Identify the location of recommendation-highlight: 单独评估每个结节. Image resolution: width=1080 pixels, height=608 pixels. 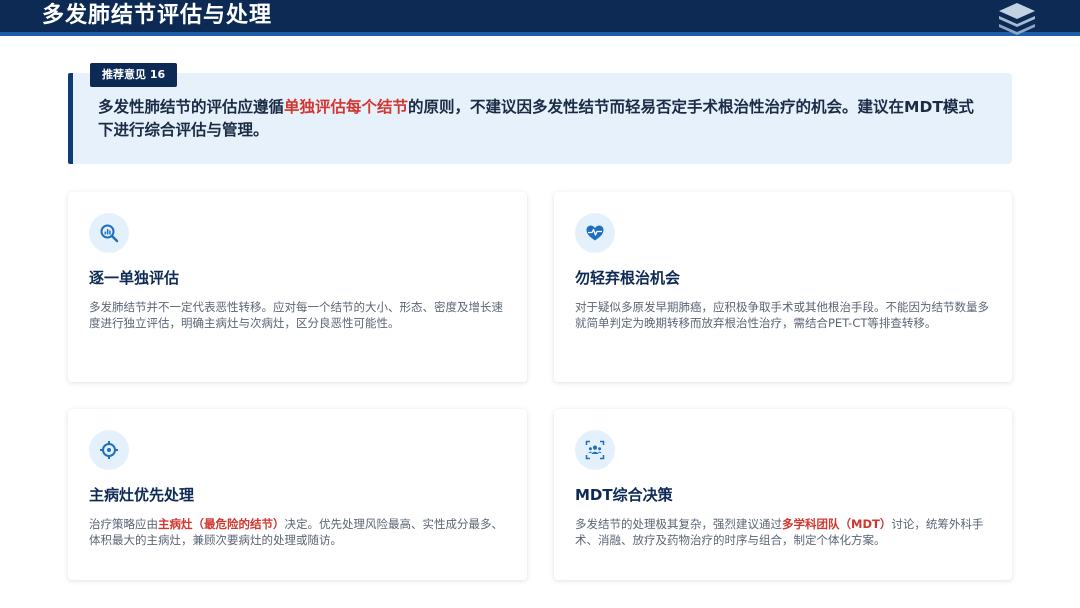
(346, 107).